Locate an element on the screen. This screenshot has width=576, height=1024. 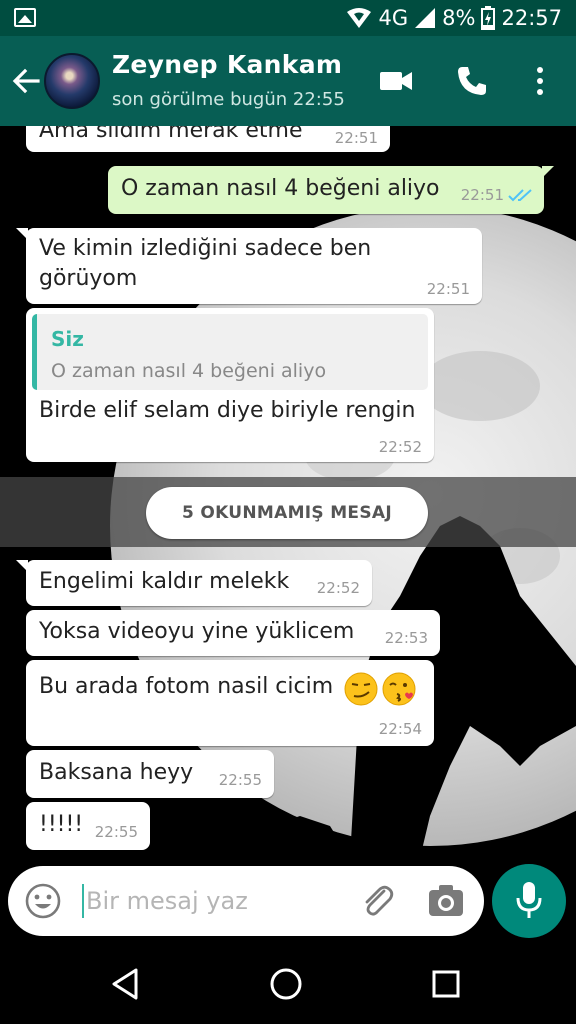
message-time: 22:54 is located at coordinates (400, 729).